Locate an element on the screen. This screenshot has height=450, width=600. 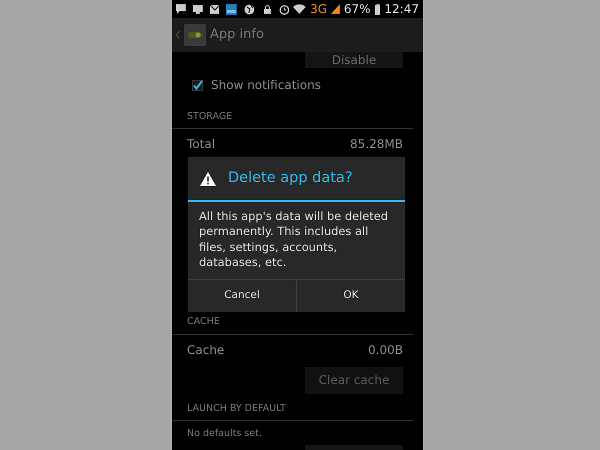
screen-title: App info is located at coordinates (237, 35).